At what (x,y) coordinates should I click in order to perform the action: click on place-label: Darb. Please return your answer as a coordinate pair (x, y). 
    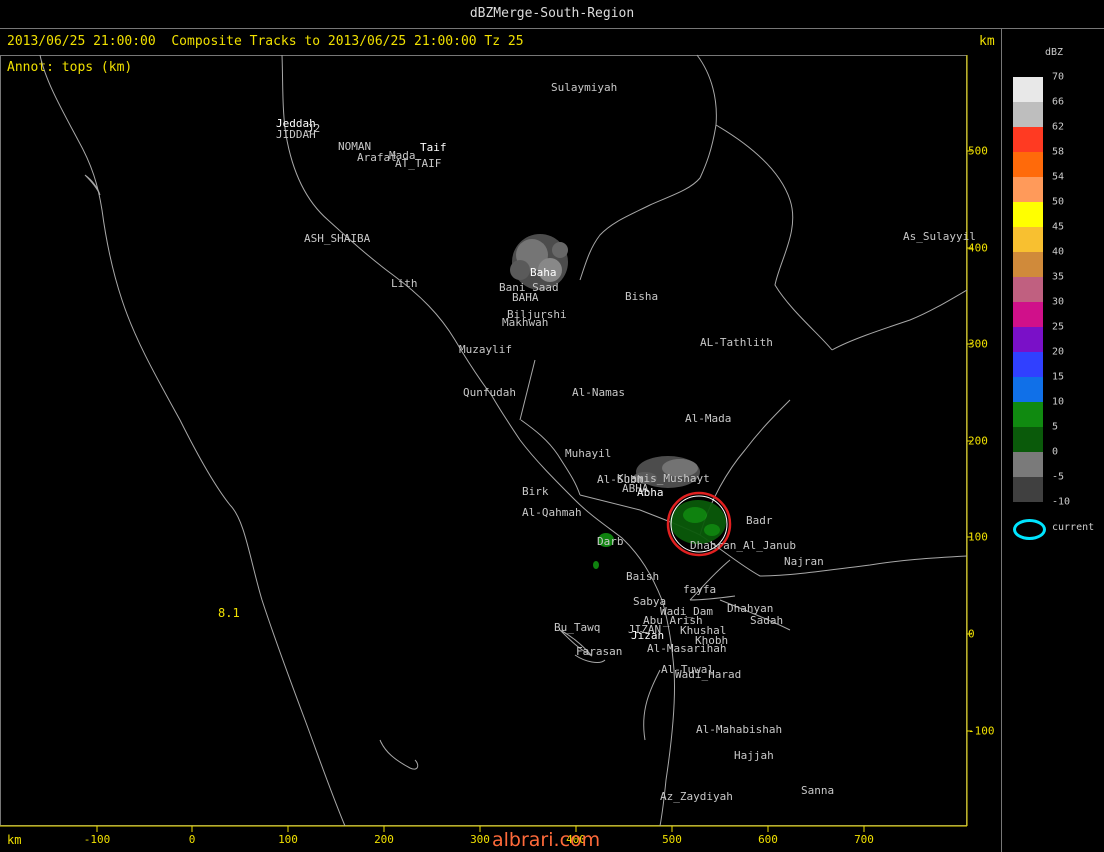
    Looking at the image, I should click on (610, 541).